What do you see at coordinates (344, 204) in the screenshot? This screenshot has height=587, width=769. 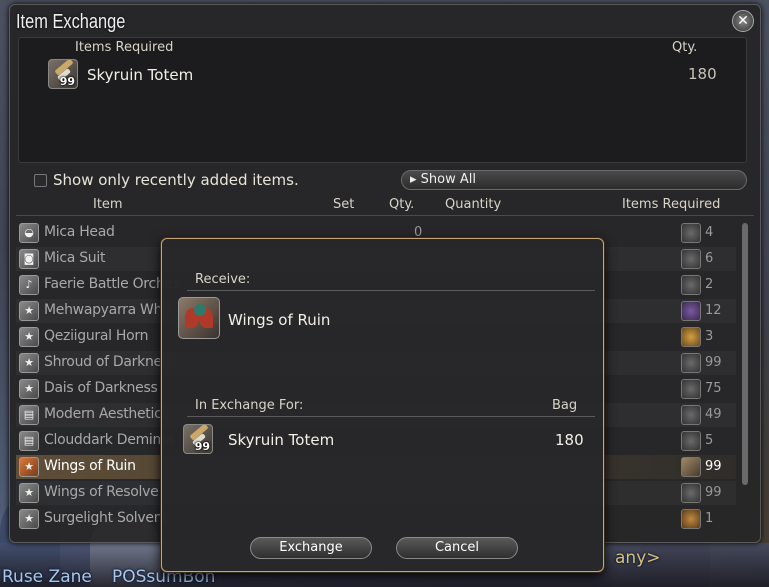 I see `column-set: Set` at bounding box center [344, 204].